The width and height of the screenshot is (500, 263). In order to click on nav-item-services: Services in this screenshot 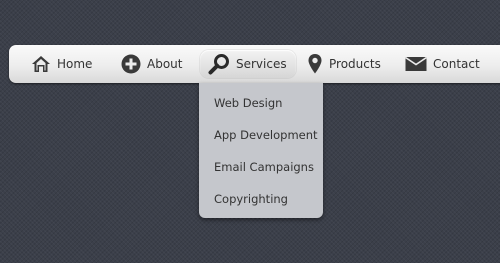, I will do `click(248, 64)`.